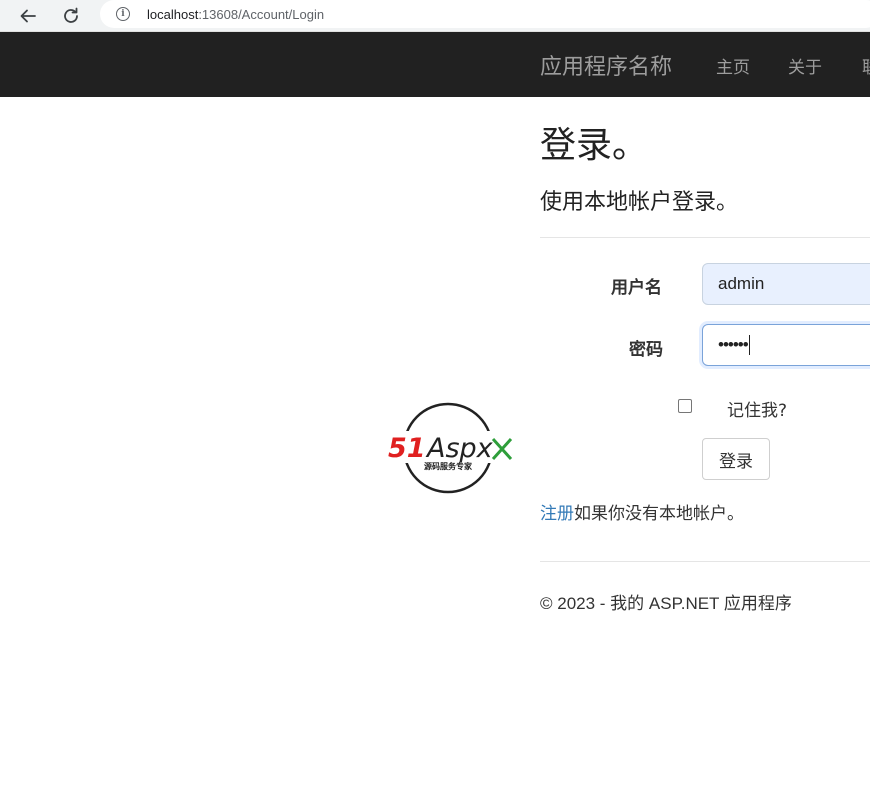 Image resolution: width=870 pixels, height=801 pixels. I want to click on url-host: localhost, so click(173, 14).